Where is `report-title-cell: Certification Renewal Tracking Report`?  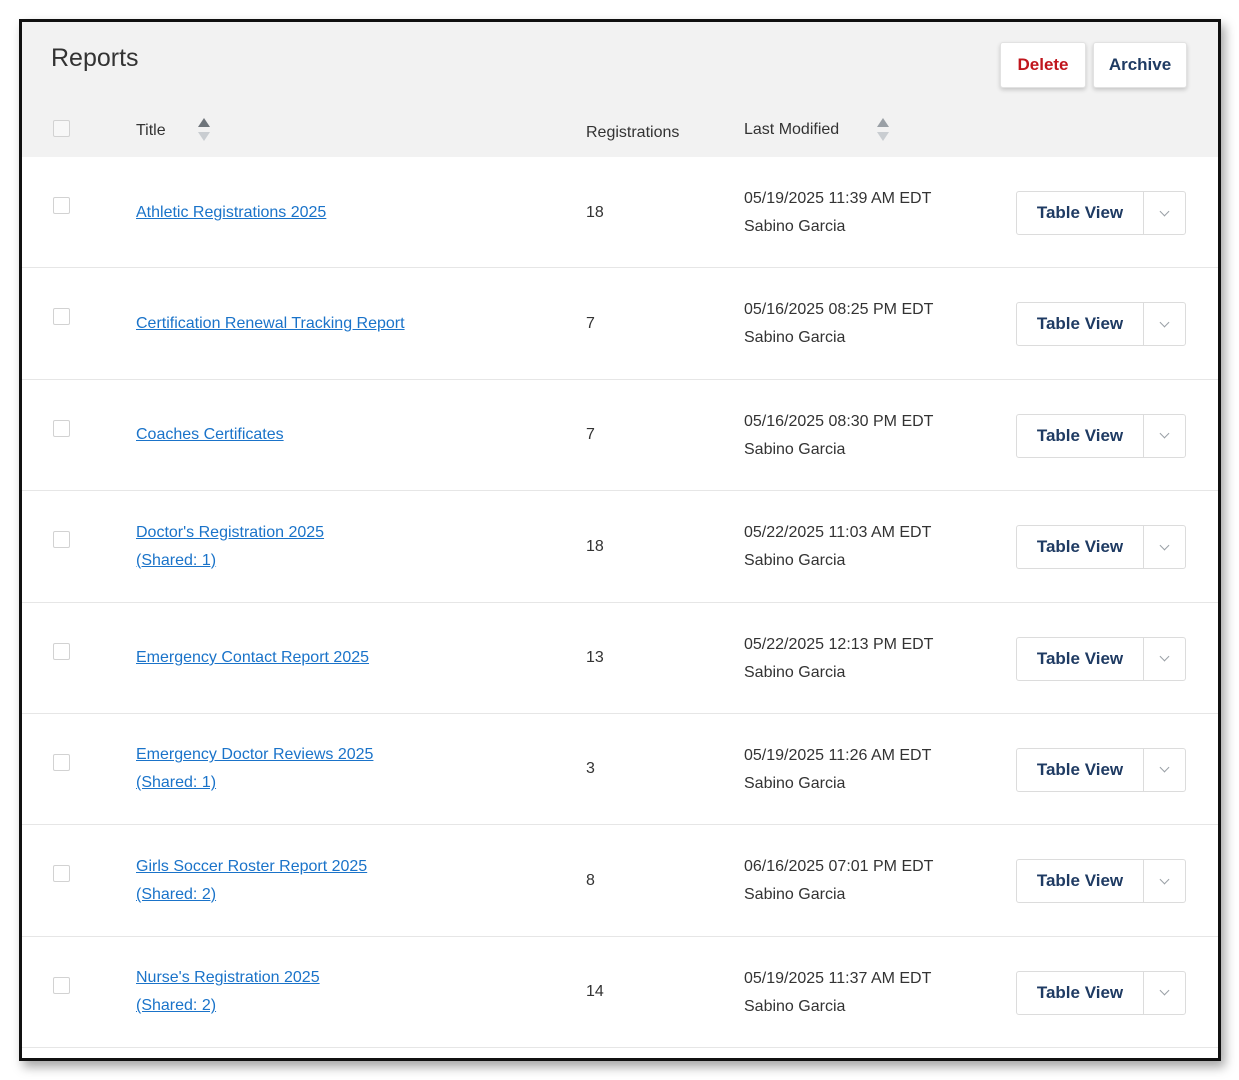 report-title-cell: Certification Renewal Tracking Report is located at coordinates (270, 323).